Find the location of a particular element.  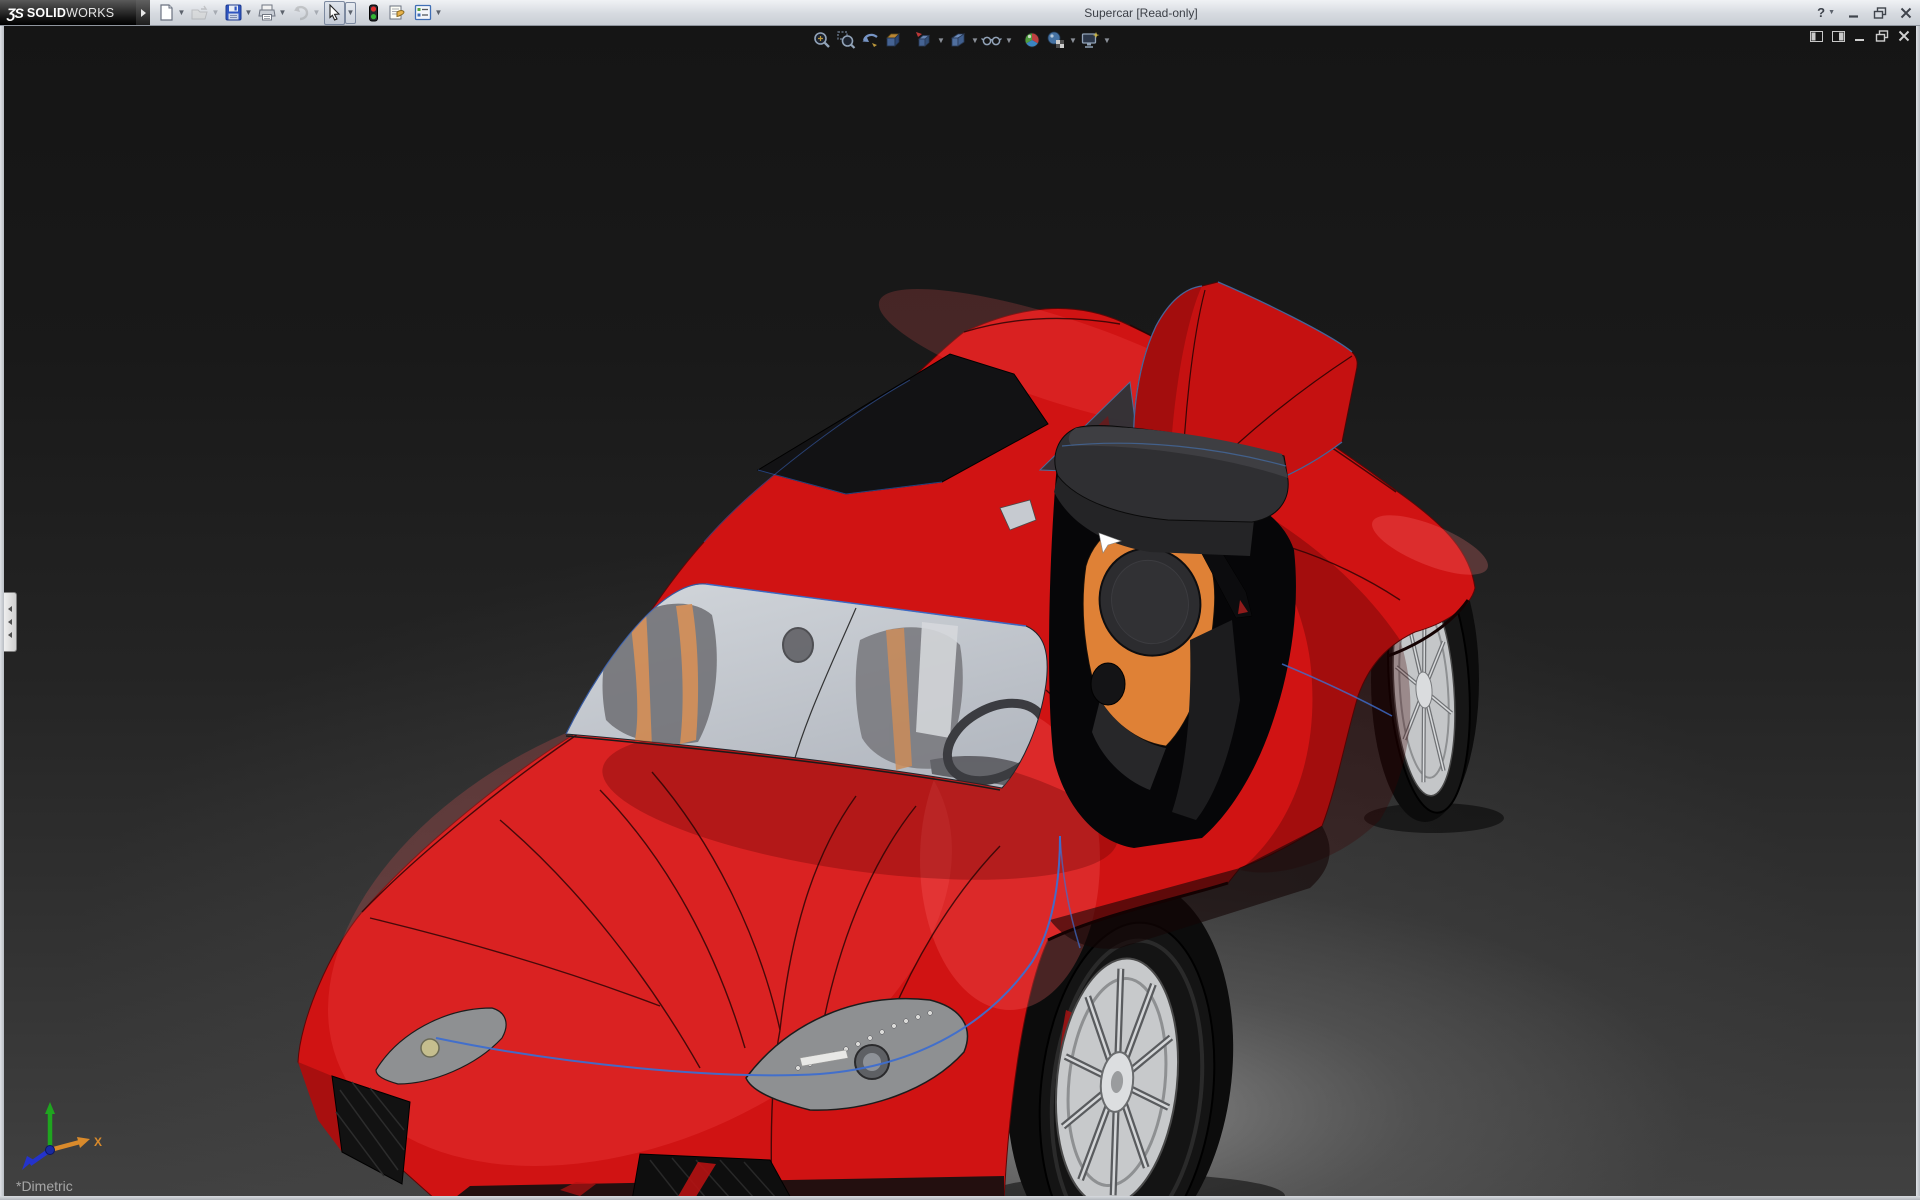

select-button is located at coordinates (334, 12).